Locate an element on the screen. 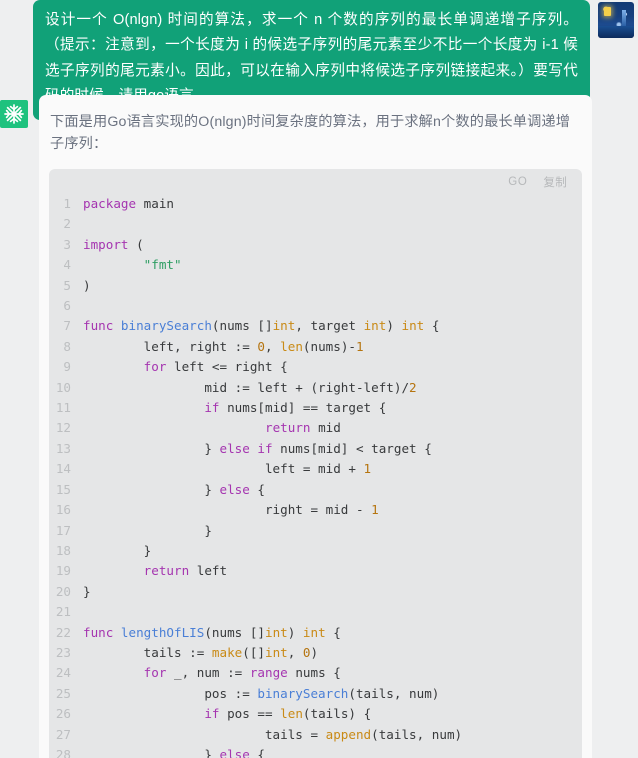 The width and height of the screenshot is (638, 758). code-line: 2 is located at coordinates (315, 224).